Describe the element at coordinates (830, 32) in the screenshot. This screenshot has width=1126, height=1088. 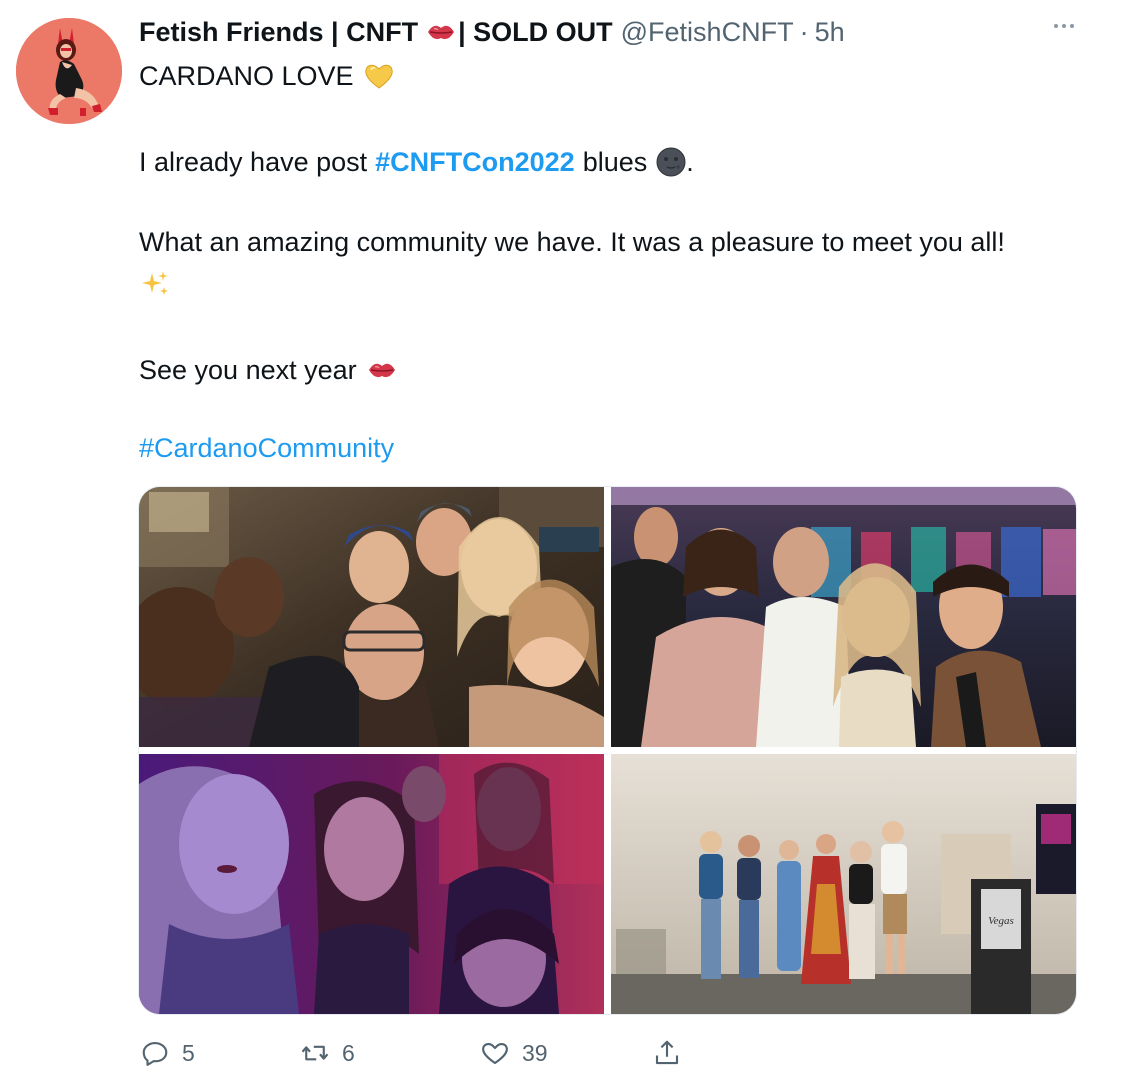
I see `timestamp: 5h` at that location.